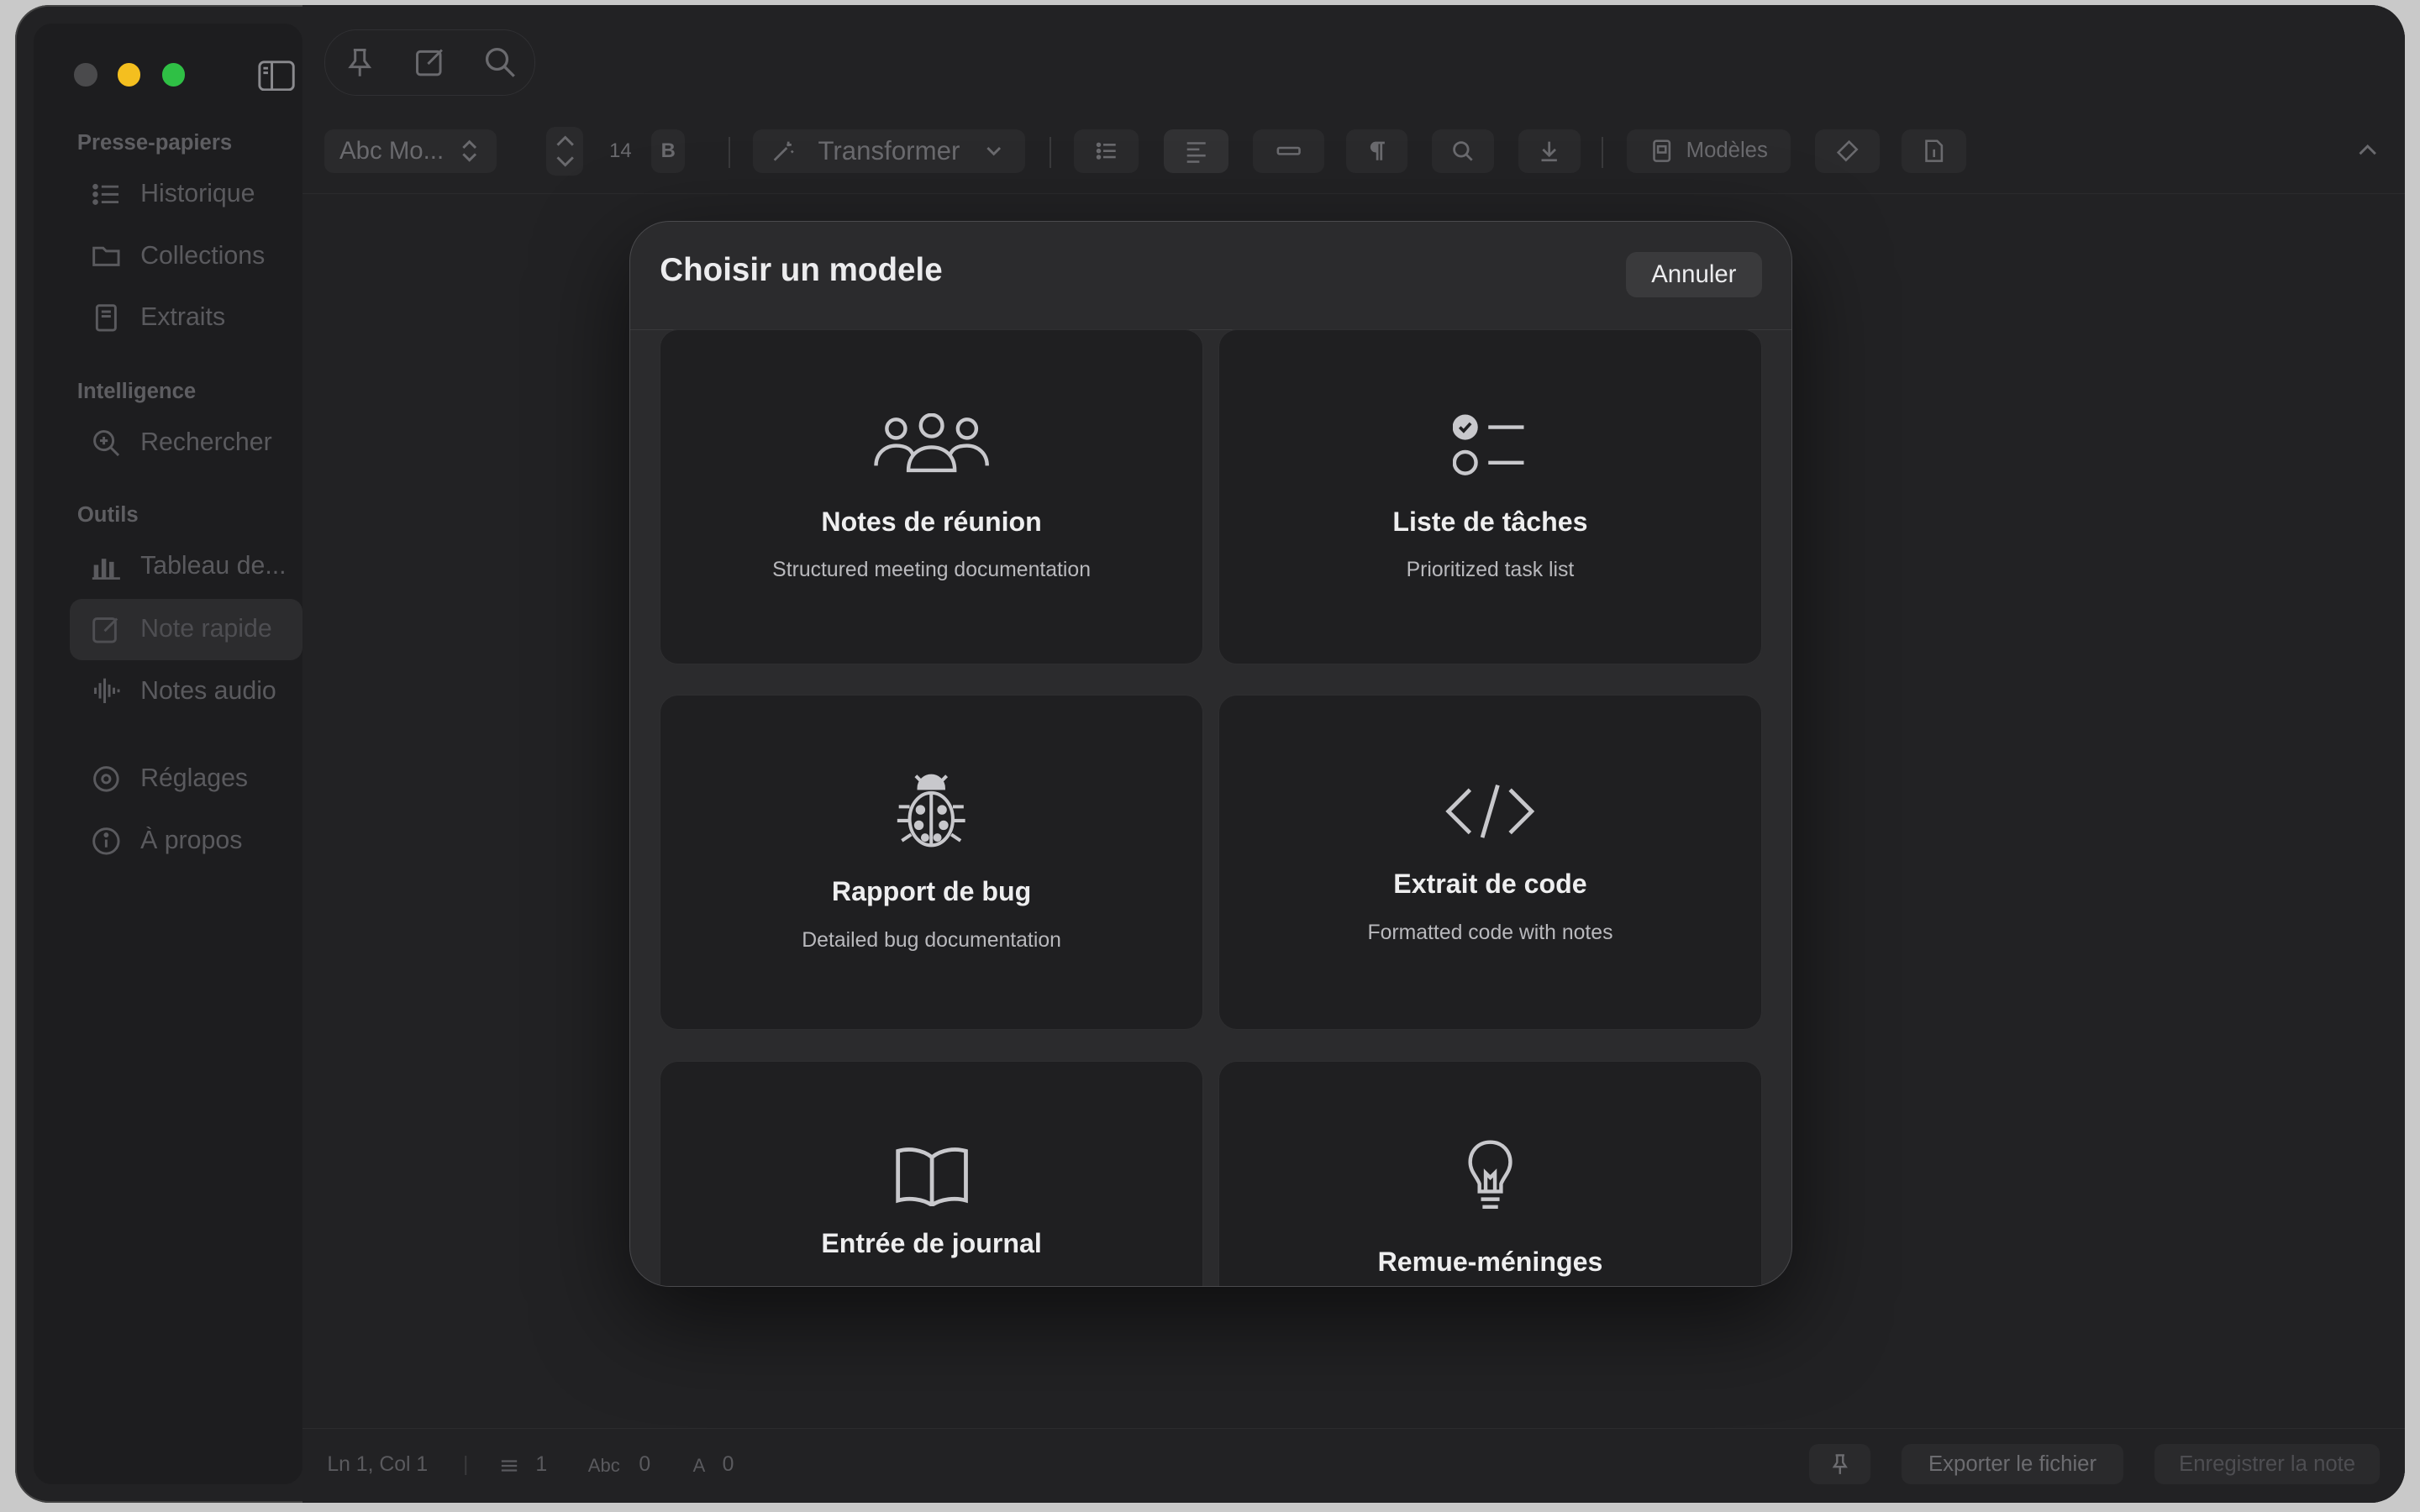  What do you see at coordinates (186, 442) in the screenshot?
I see `sidebar-item-search: Rechercher` at bounding box center [186, 442].